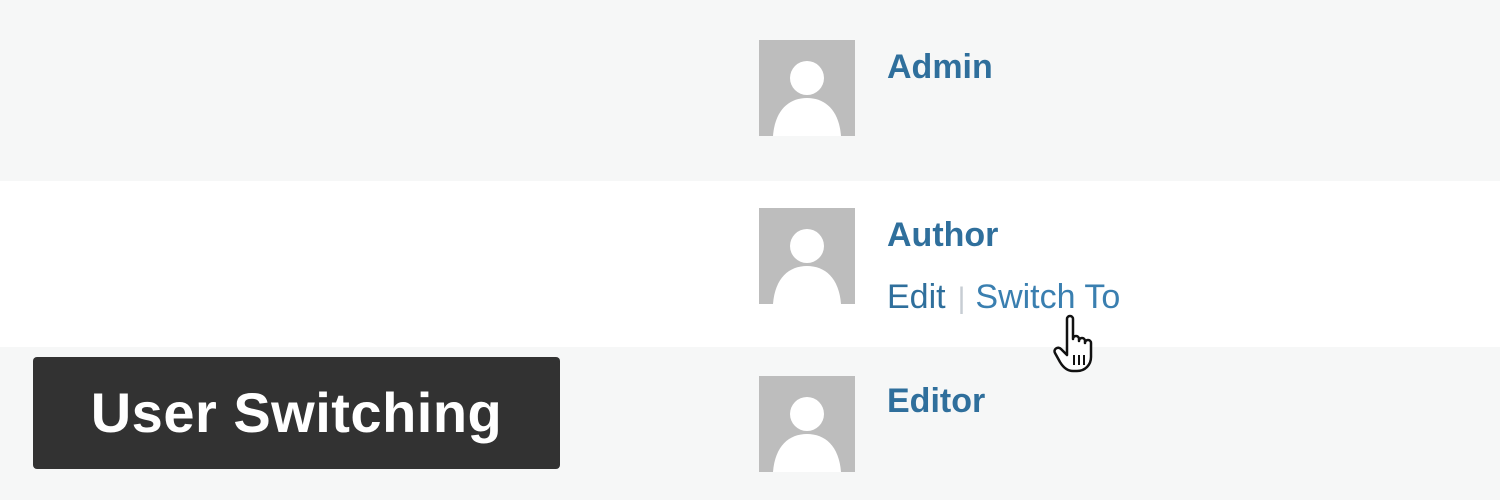 The width and height of the screenshot is (1500, 500). I want to click on plugin-title-banner: User Switching, so click(296, 413).